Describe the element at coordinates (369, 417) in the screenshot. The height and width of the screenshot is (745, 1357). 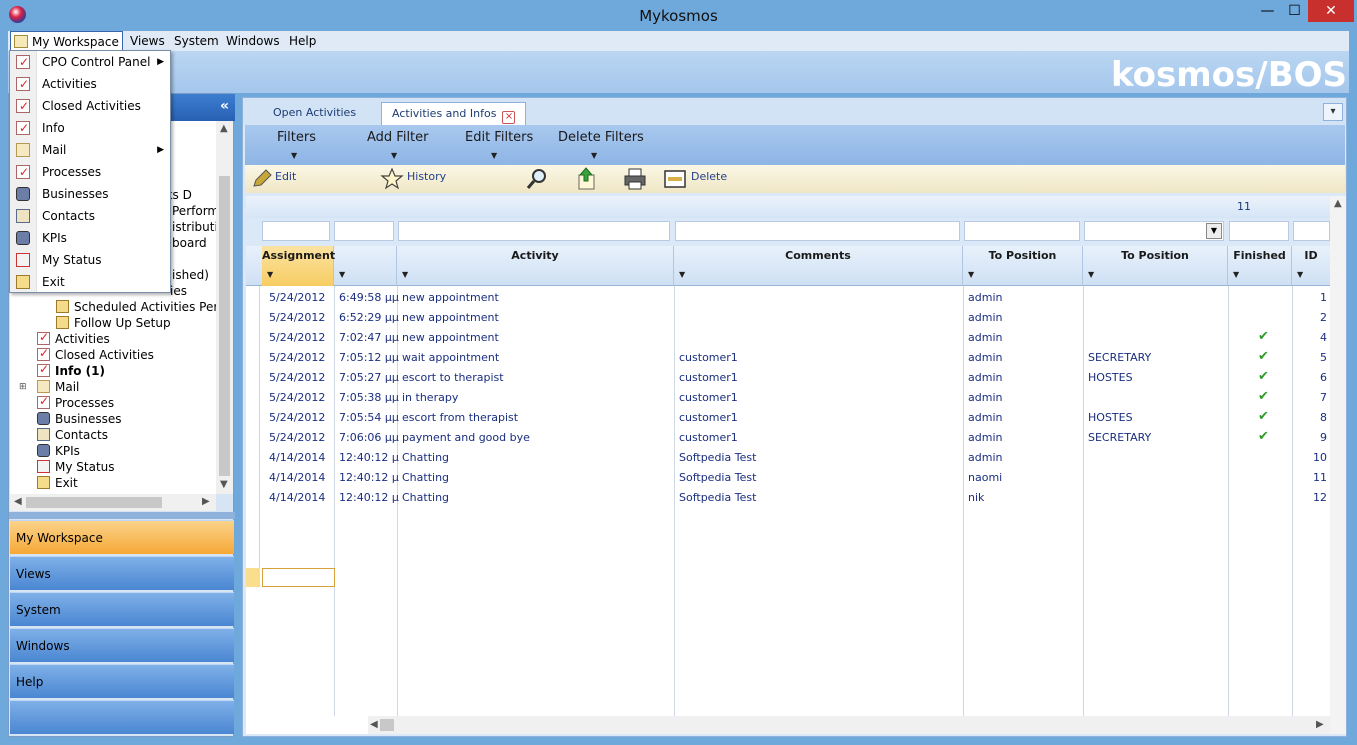
I see `cell-time: 7:05:54 μμ` at that location.